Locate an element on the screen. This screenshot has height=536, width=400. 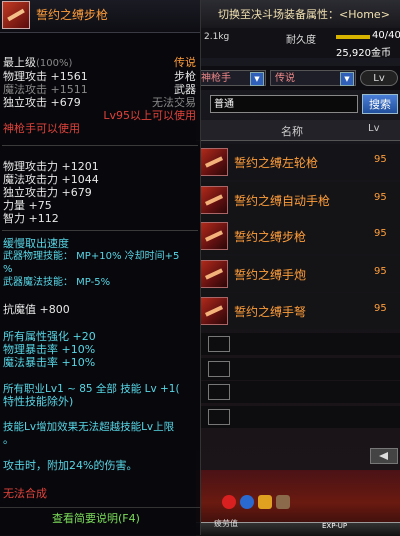
item-name: 誓约之缚手弩 is located at coordinates (270, 312).